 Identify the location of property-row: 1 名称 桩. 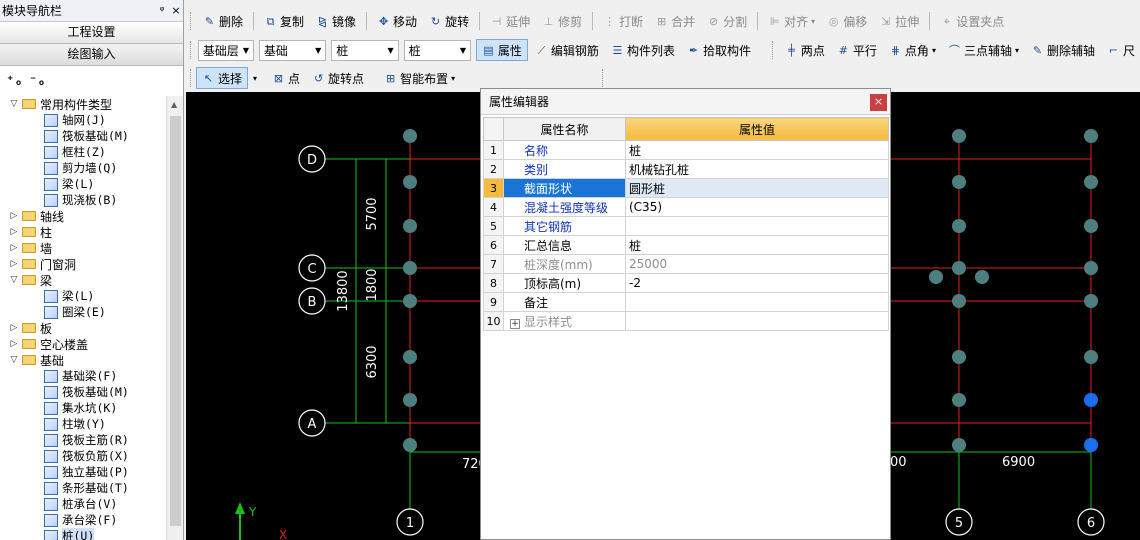
(686, 150).